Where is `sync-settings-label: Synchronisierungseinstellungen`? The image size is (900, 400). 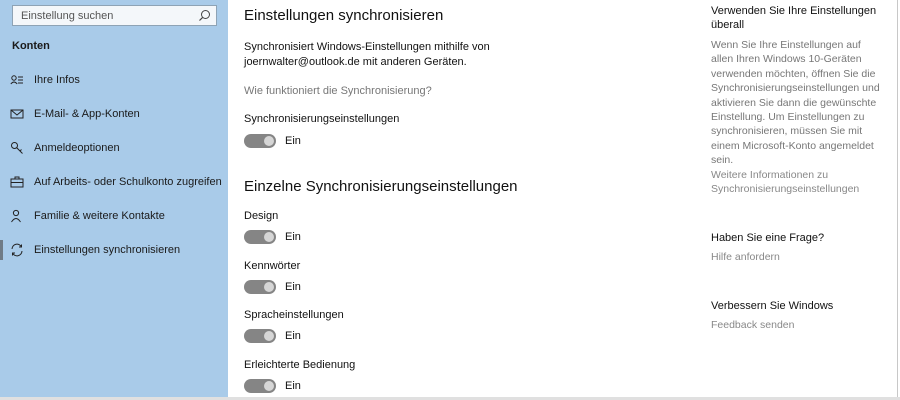 sync-settings-label: Synchronisierungseinstellungen is located at coordinates (322, 119).